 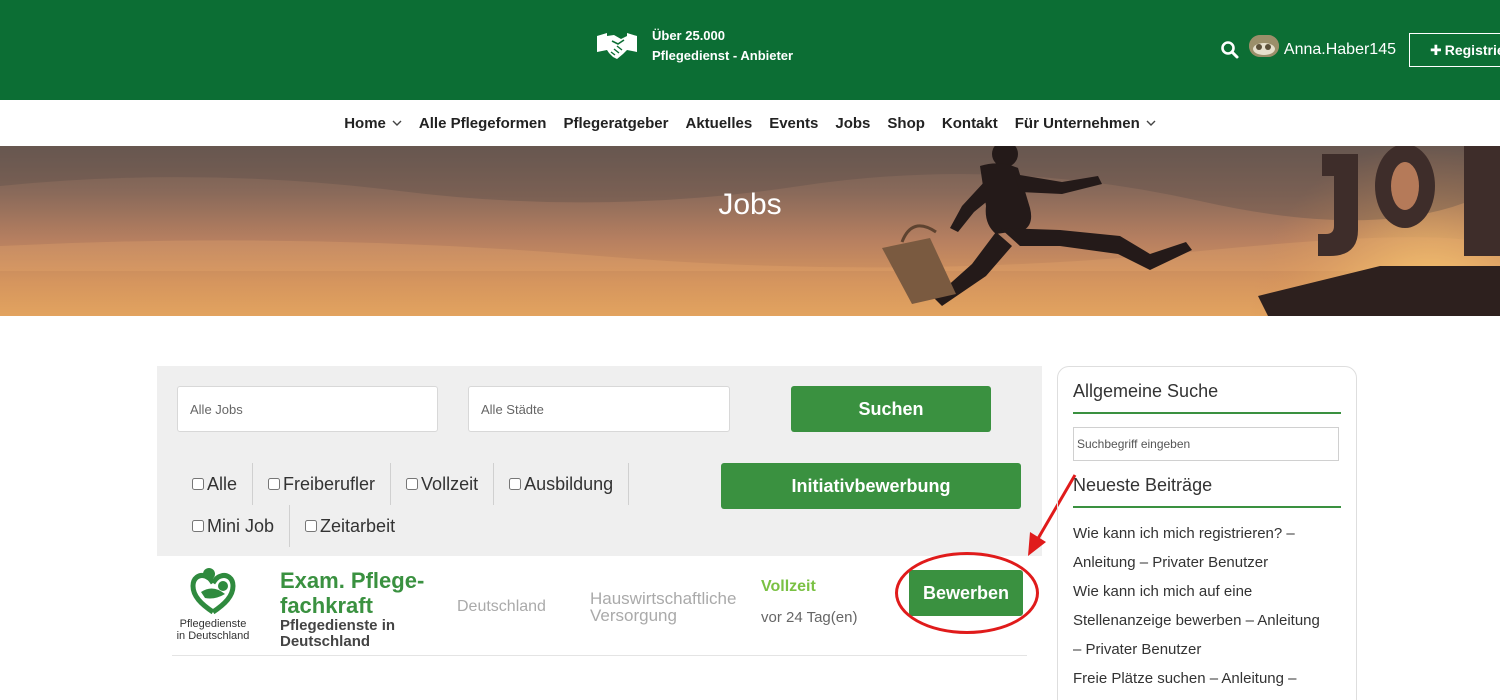 I want to click on filter-zeitarbeit: Zeitarbeit, so click(x=350, y=526).